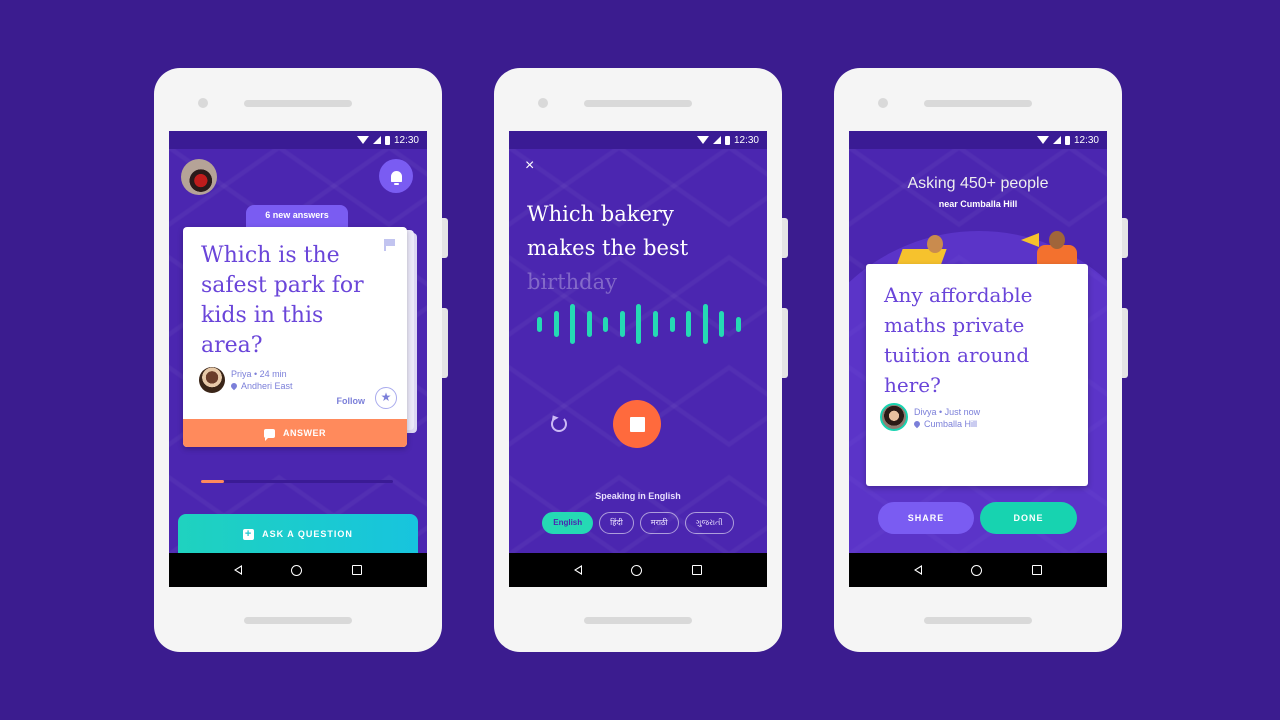  Describe the element at coordinates (608, 231) in the screenshot. I see `transcript-text: Which bakery makes the best` at that location.